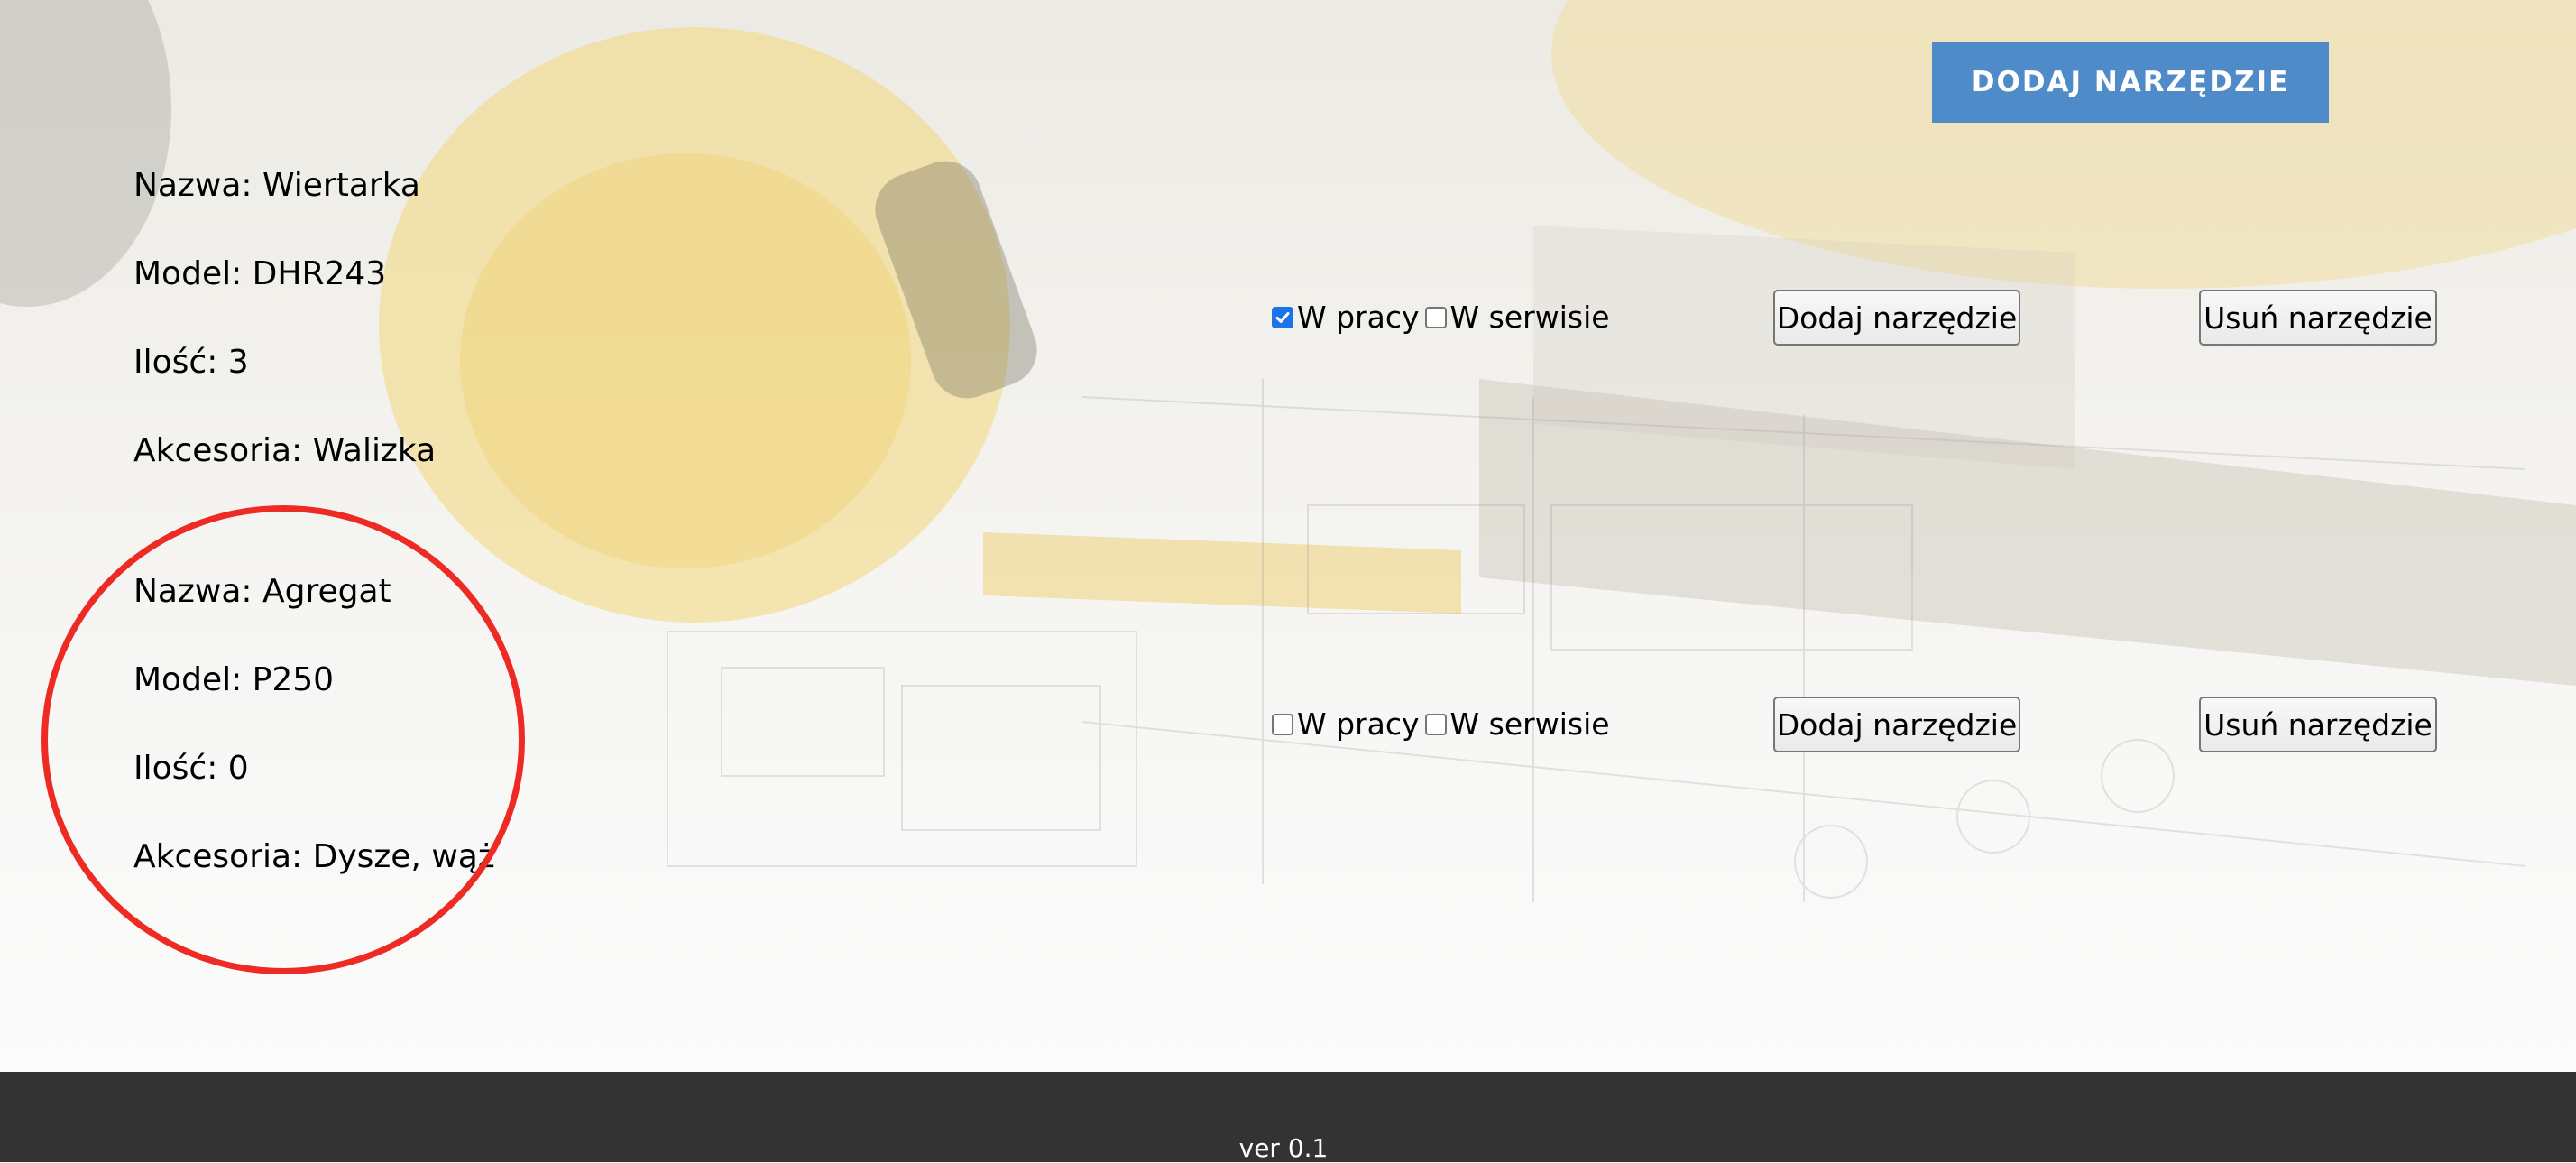  Describe the element at coordinates (2131, 82) in the screenshot. I see `add-tool-main-button: DODAJ NARZĘDZIE` at that location.